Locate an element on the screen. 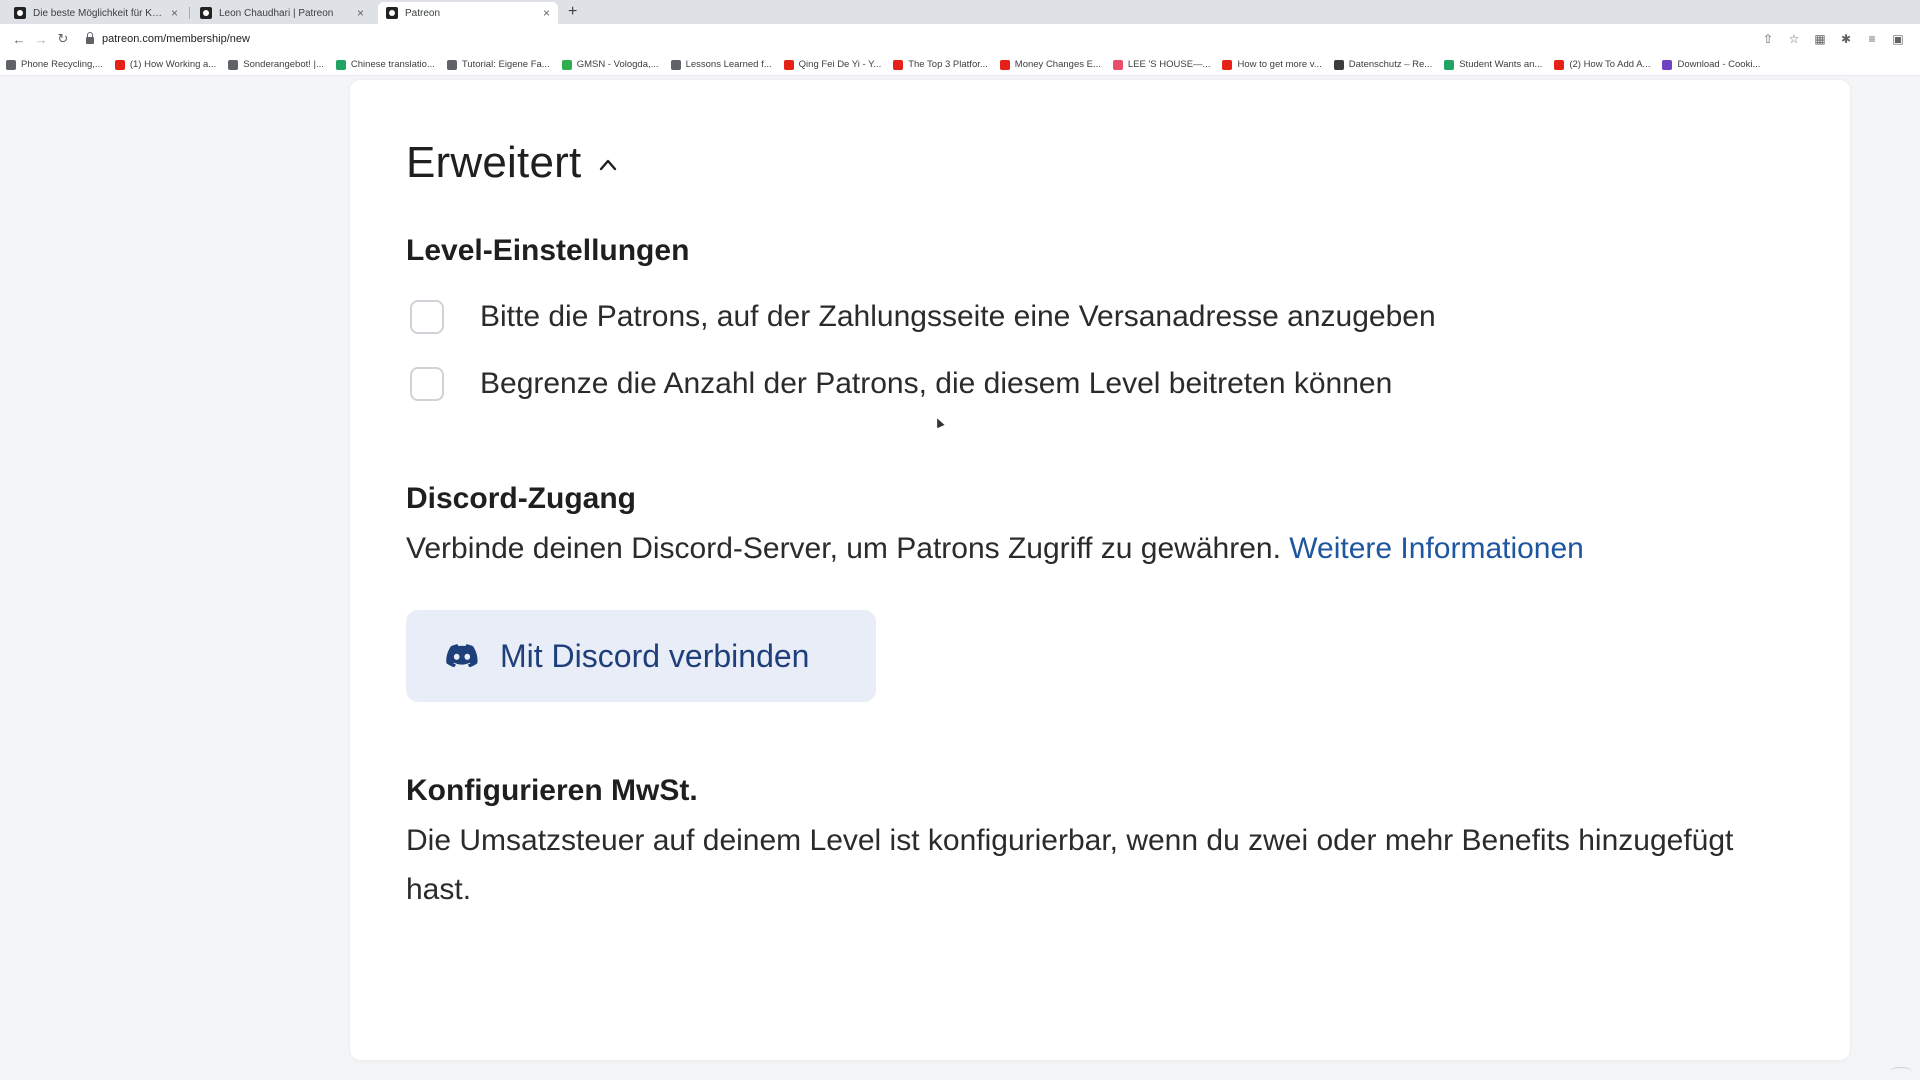 This screenshot has height=1080, width=1920. tab-separator is located at coordinates (189, 13).